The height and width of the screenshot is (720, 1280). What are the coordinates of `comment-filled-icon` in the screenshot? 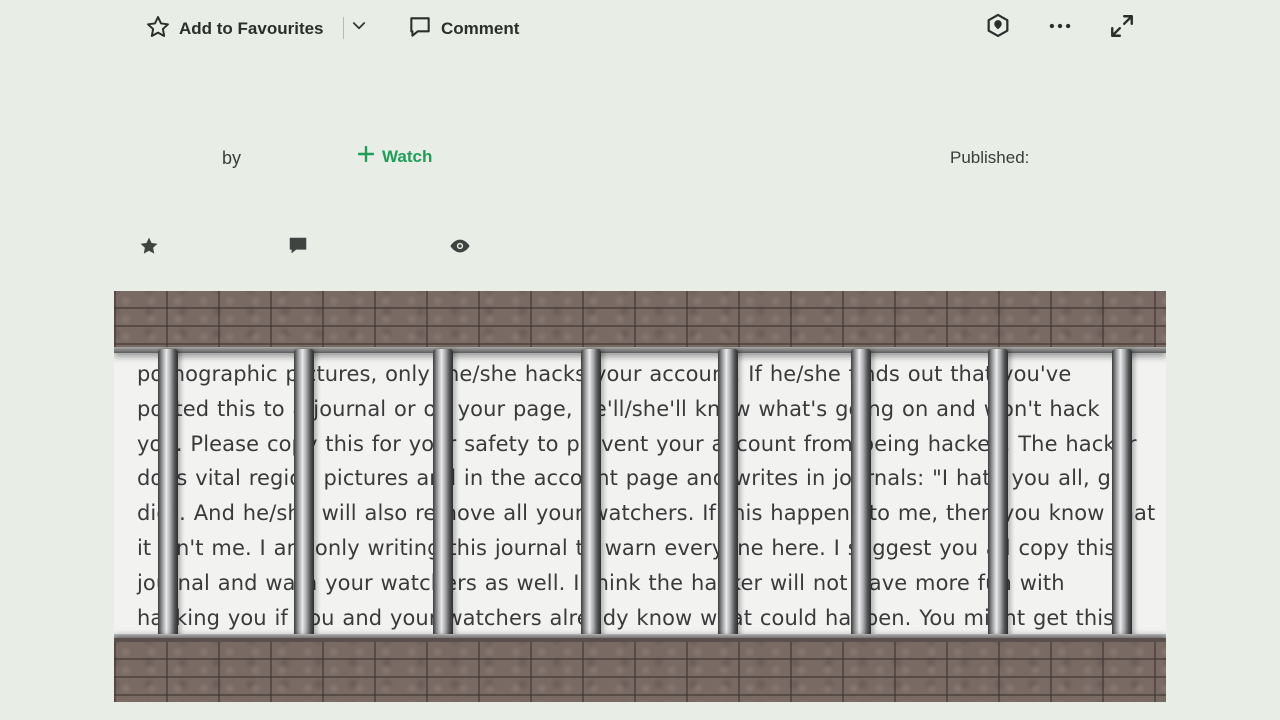 It's located at (298, 248).